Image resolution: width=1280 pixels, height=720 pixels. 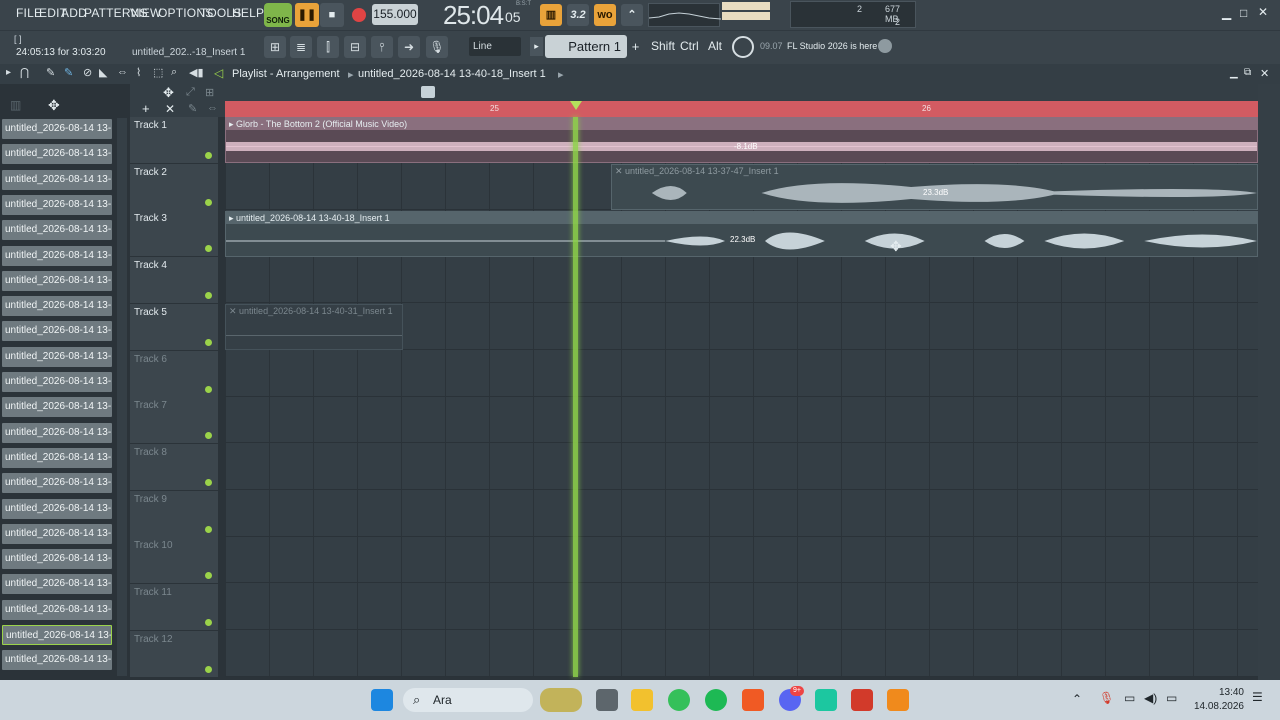 What do you see at coordinates (212, 108) in the screenshot?
I see `resize-icon: ⇔` at bounding box center [212, 108].